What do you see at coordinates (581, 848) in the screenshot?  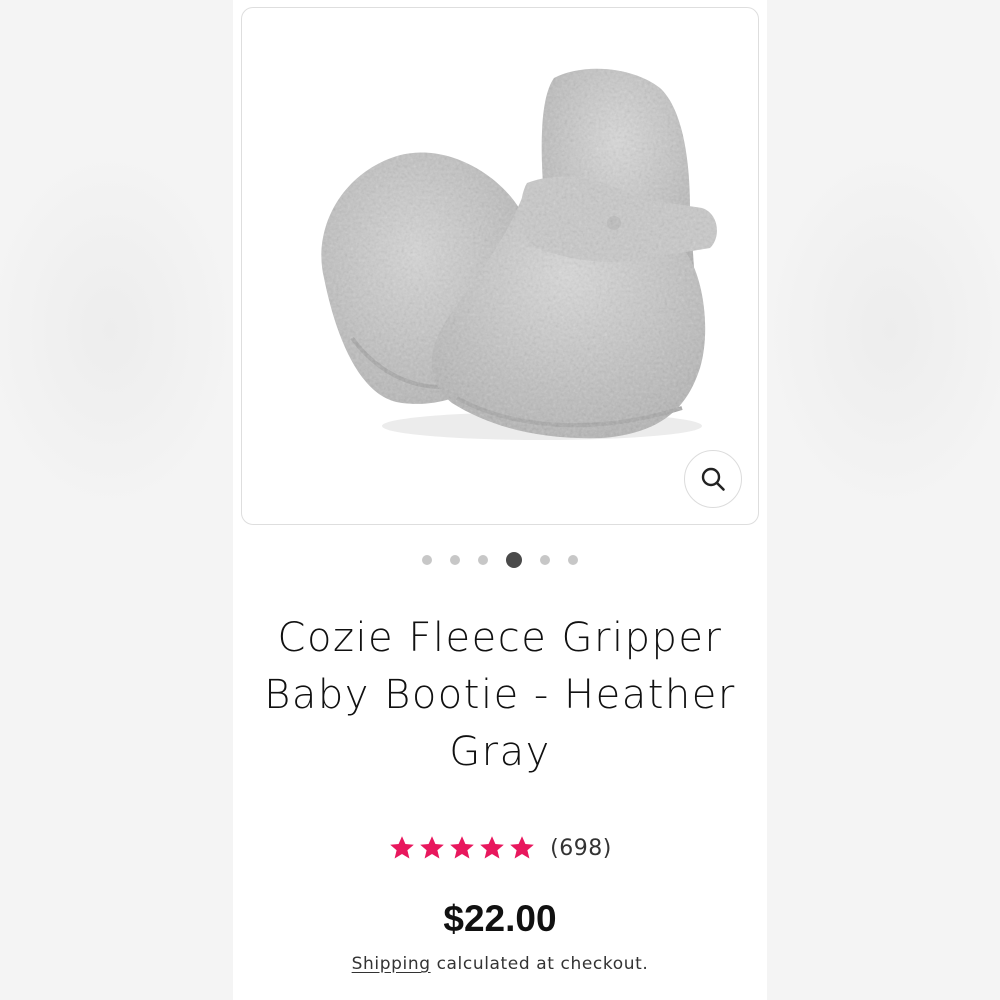 I see `review-count: (698)` at bounding box center [581, 848].